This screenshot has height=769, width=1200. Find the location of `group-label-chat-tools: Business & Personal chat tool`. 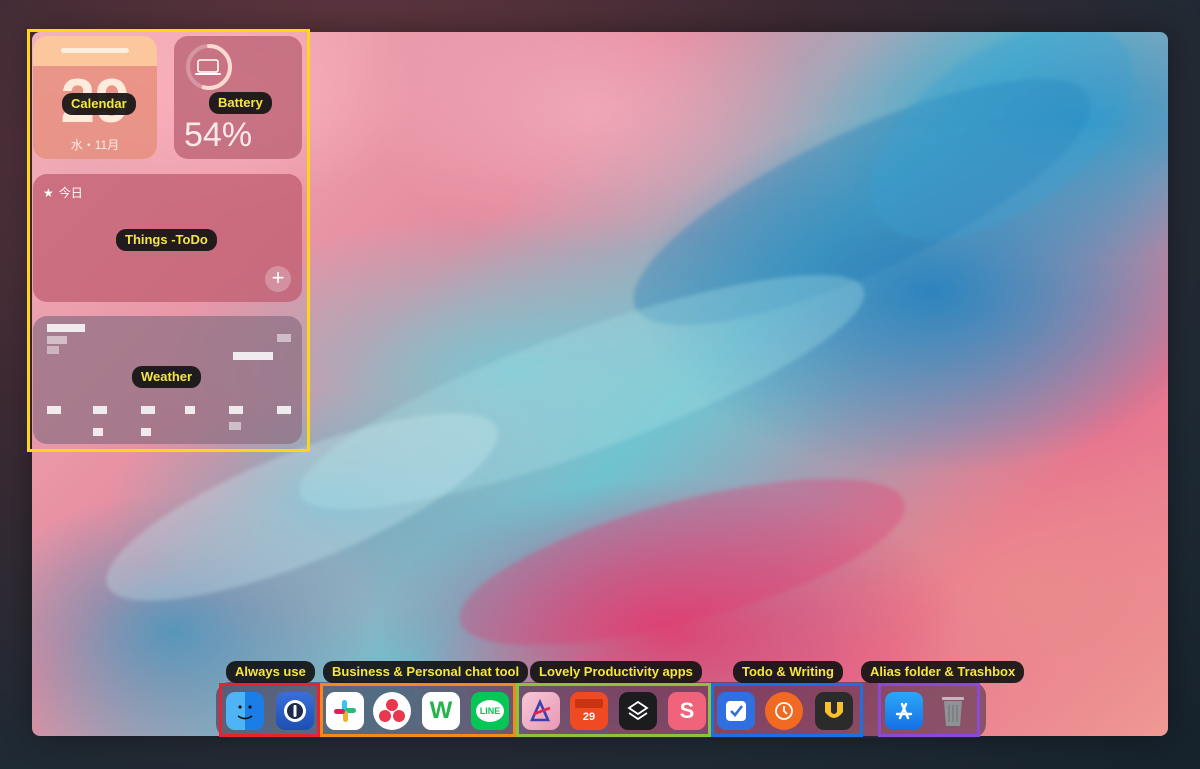

group-label-chat-tools: Business & Personal chat tool is located at coordinates (426, 672).